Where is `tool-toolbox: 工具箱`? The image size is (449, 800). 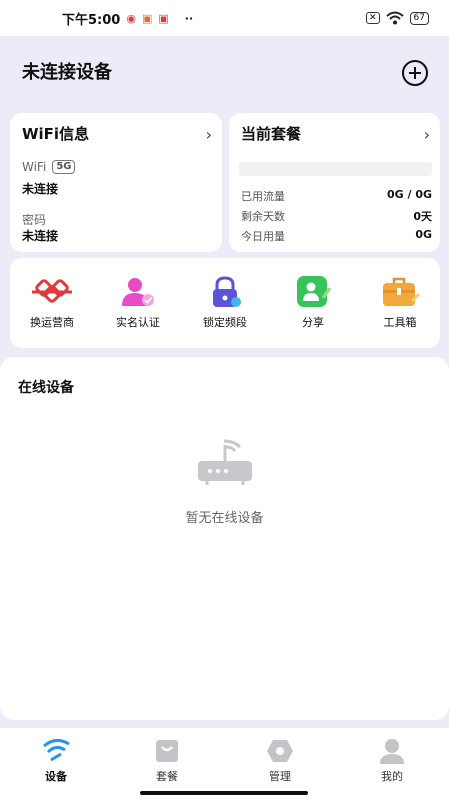 tool-toolbox: 工具箱 is located at coordinates (400, 303).